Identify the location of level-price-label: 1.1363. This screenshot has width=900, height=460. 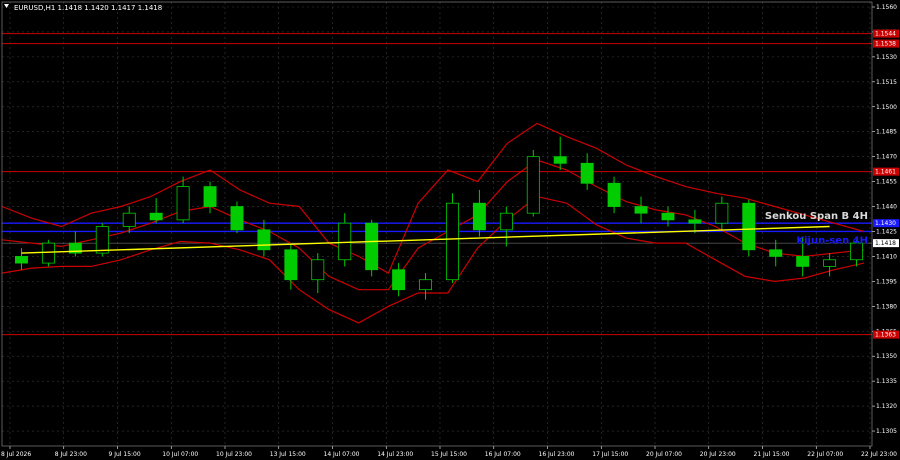
(885, 335).